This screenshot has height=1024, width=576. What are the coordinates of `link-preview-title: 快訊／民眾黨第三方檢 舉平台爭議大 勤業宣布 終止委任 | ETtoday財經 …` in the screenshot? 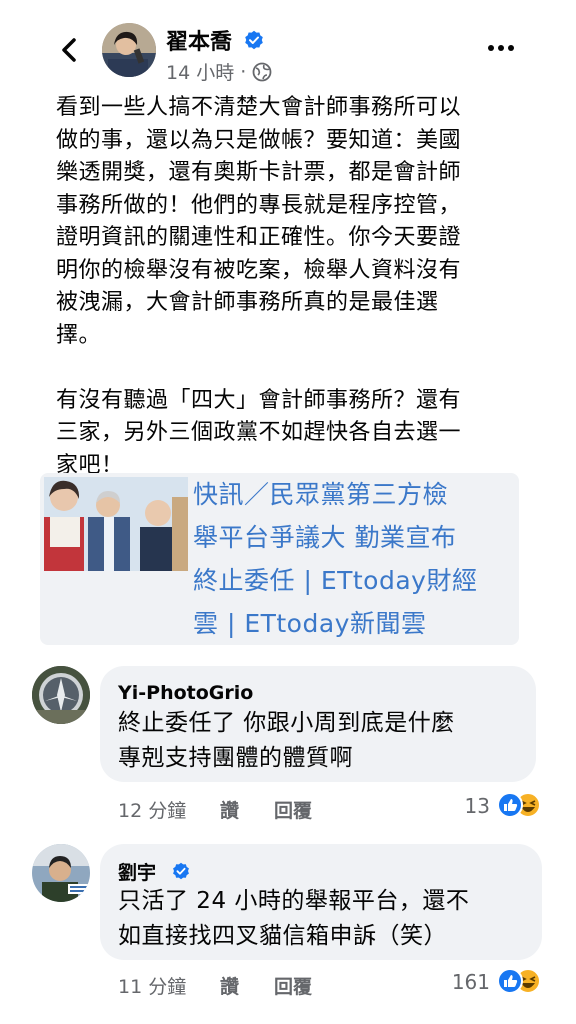 It's located at (354, 559).